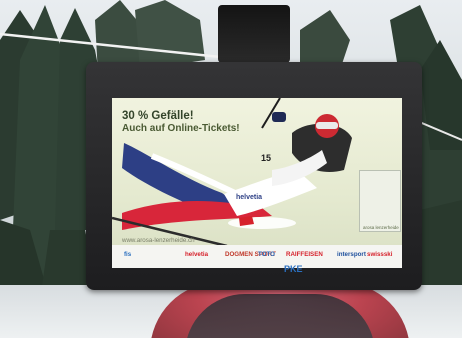  Describe the element at coordinates (351, 254) in the screenshot. I see `sponsor-intersport: intersport` at that location.